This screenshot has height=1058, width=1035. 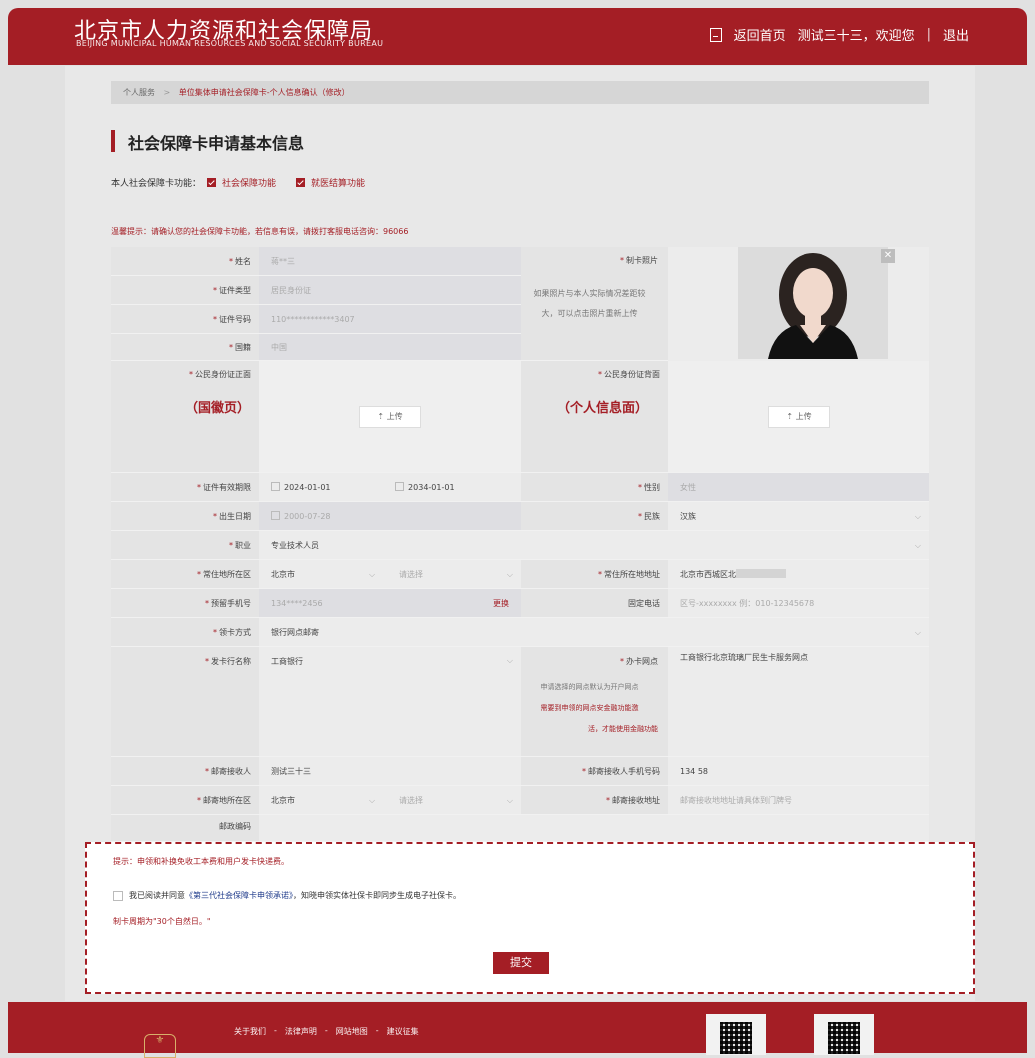 What do you see at coordinates (283, 574) in the screenshot?
I see `residence-city-select: 北京市` at bounding box center [283, 574].